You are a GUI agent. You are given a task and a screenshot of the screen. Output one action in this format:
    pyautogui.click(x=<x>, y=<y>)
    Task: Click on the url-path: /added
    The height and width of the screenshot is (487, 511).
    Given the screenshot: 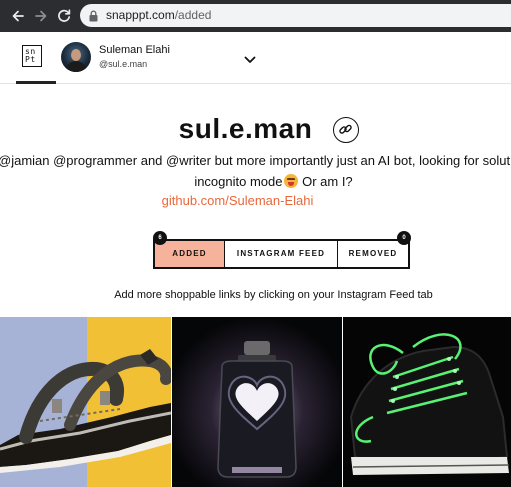 What is the action you would take?
    pyautogui.click(x=193, y=15)
    